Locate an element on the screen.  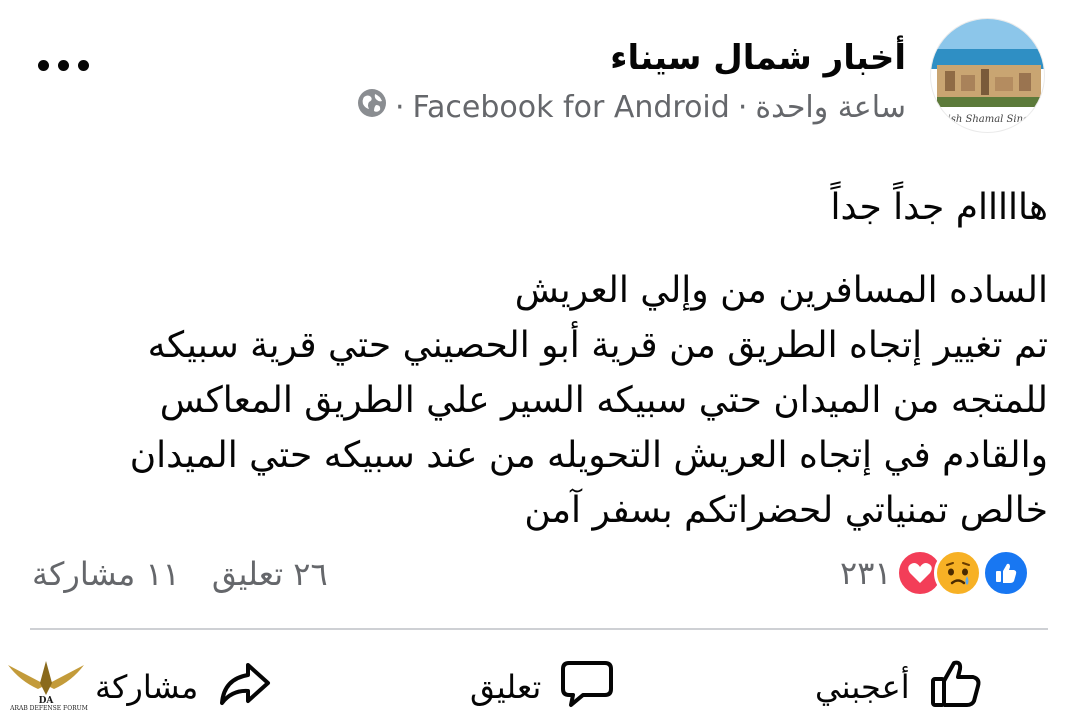
comment-button: تعليق is located at coordinates (542, 687).